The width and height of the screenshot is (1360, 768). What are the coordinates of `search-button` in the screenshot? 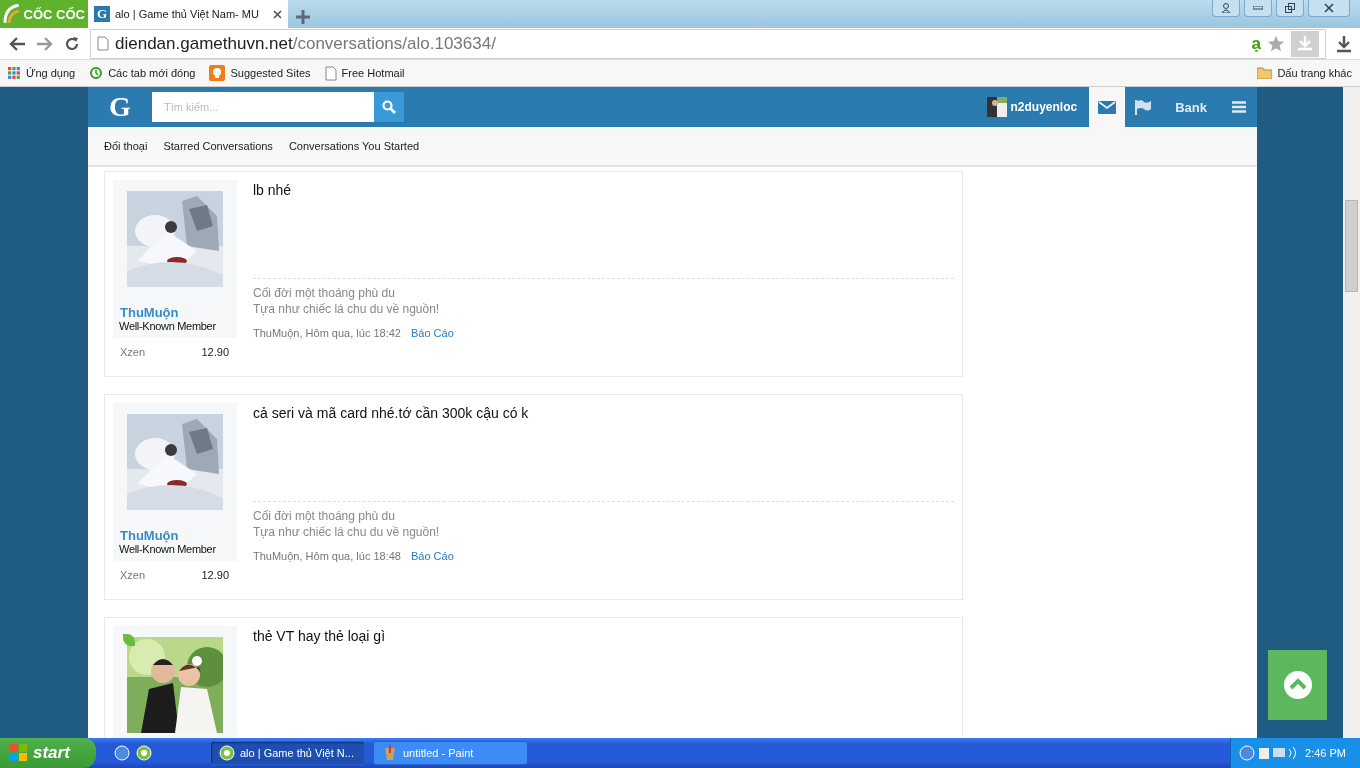 It's located at (389, 107).